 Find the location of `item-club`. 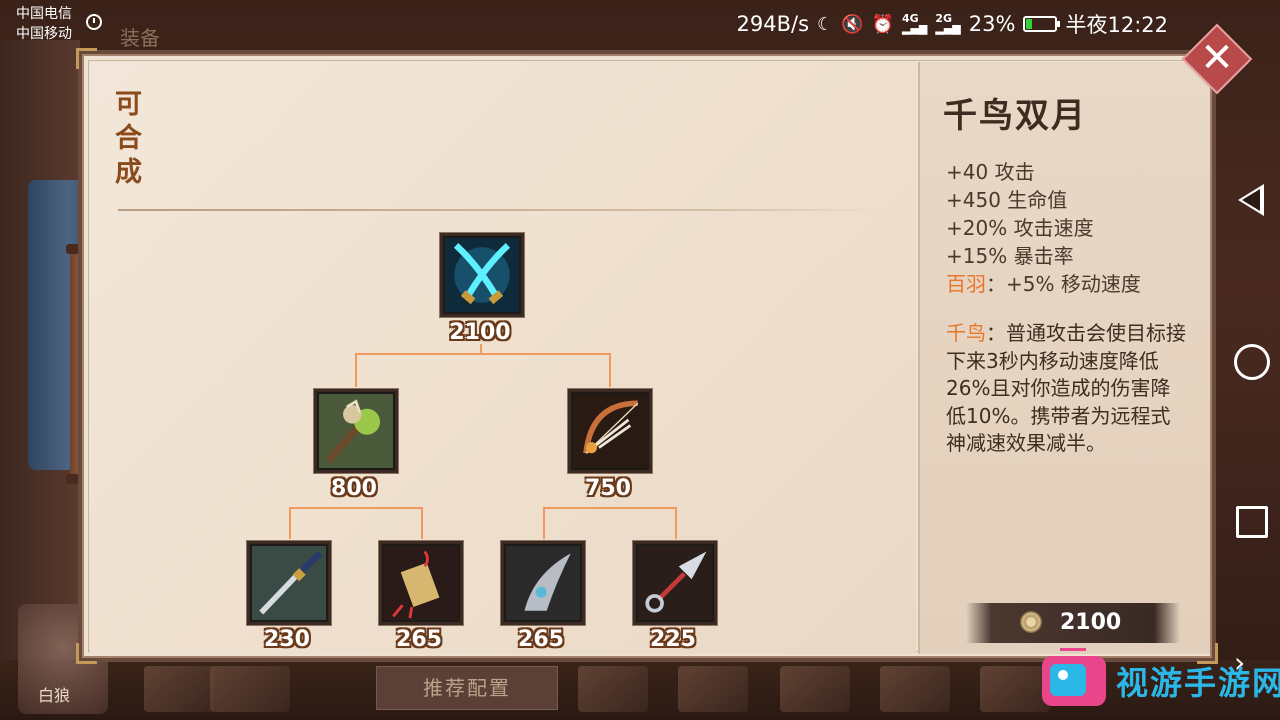

item-club is located at coordinates (356, 431).